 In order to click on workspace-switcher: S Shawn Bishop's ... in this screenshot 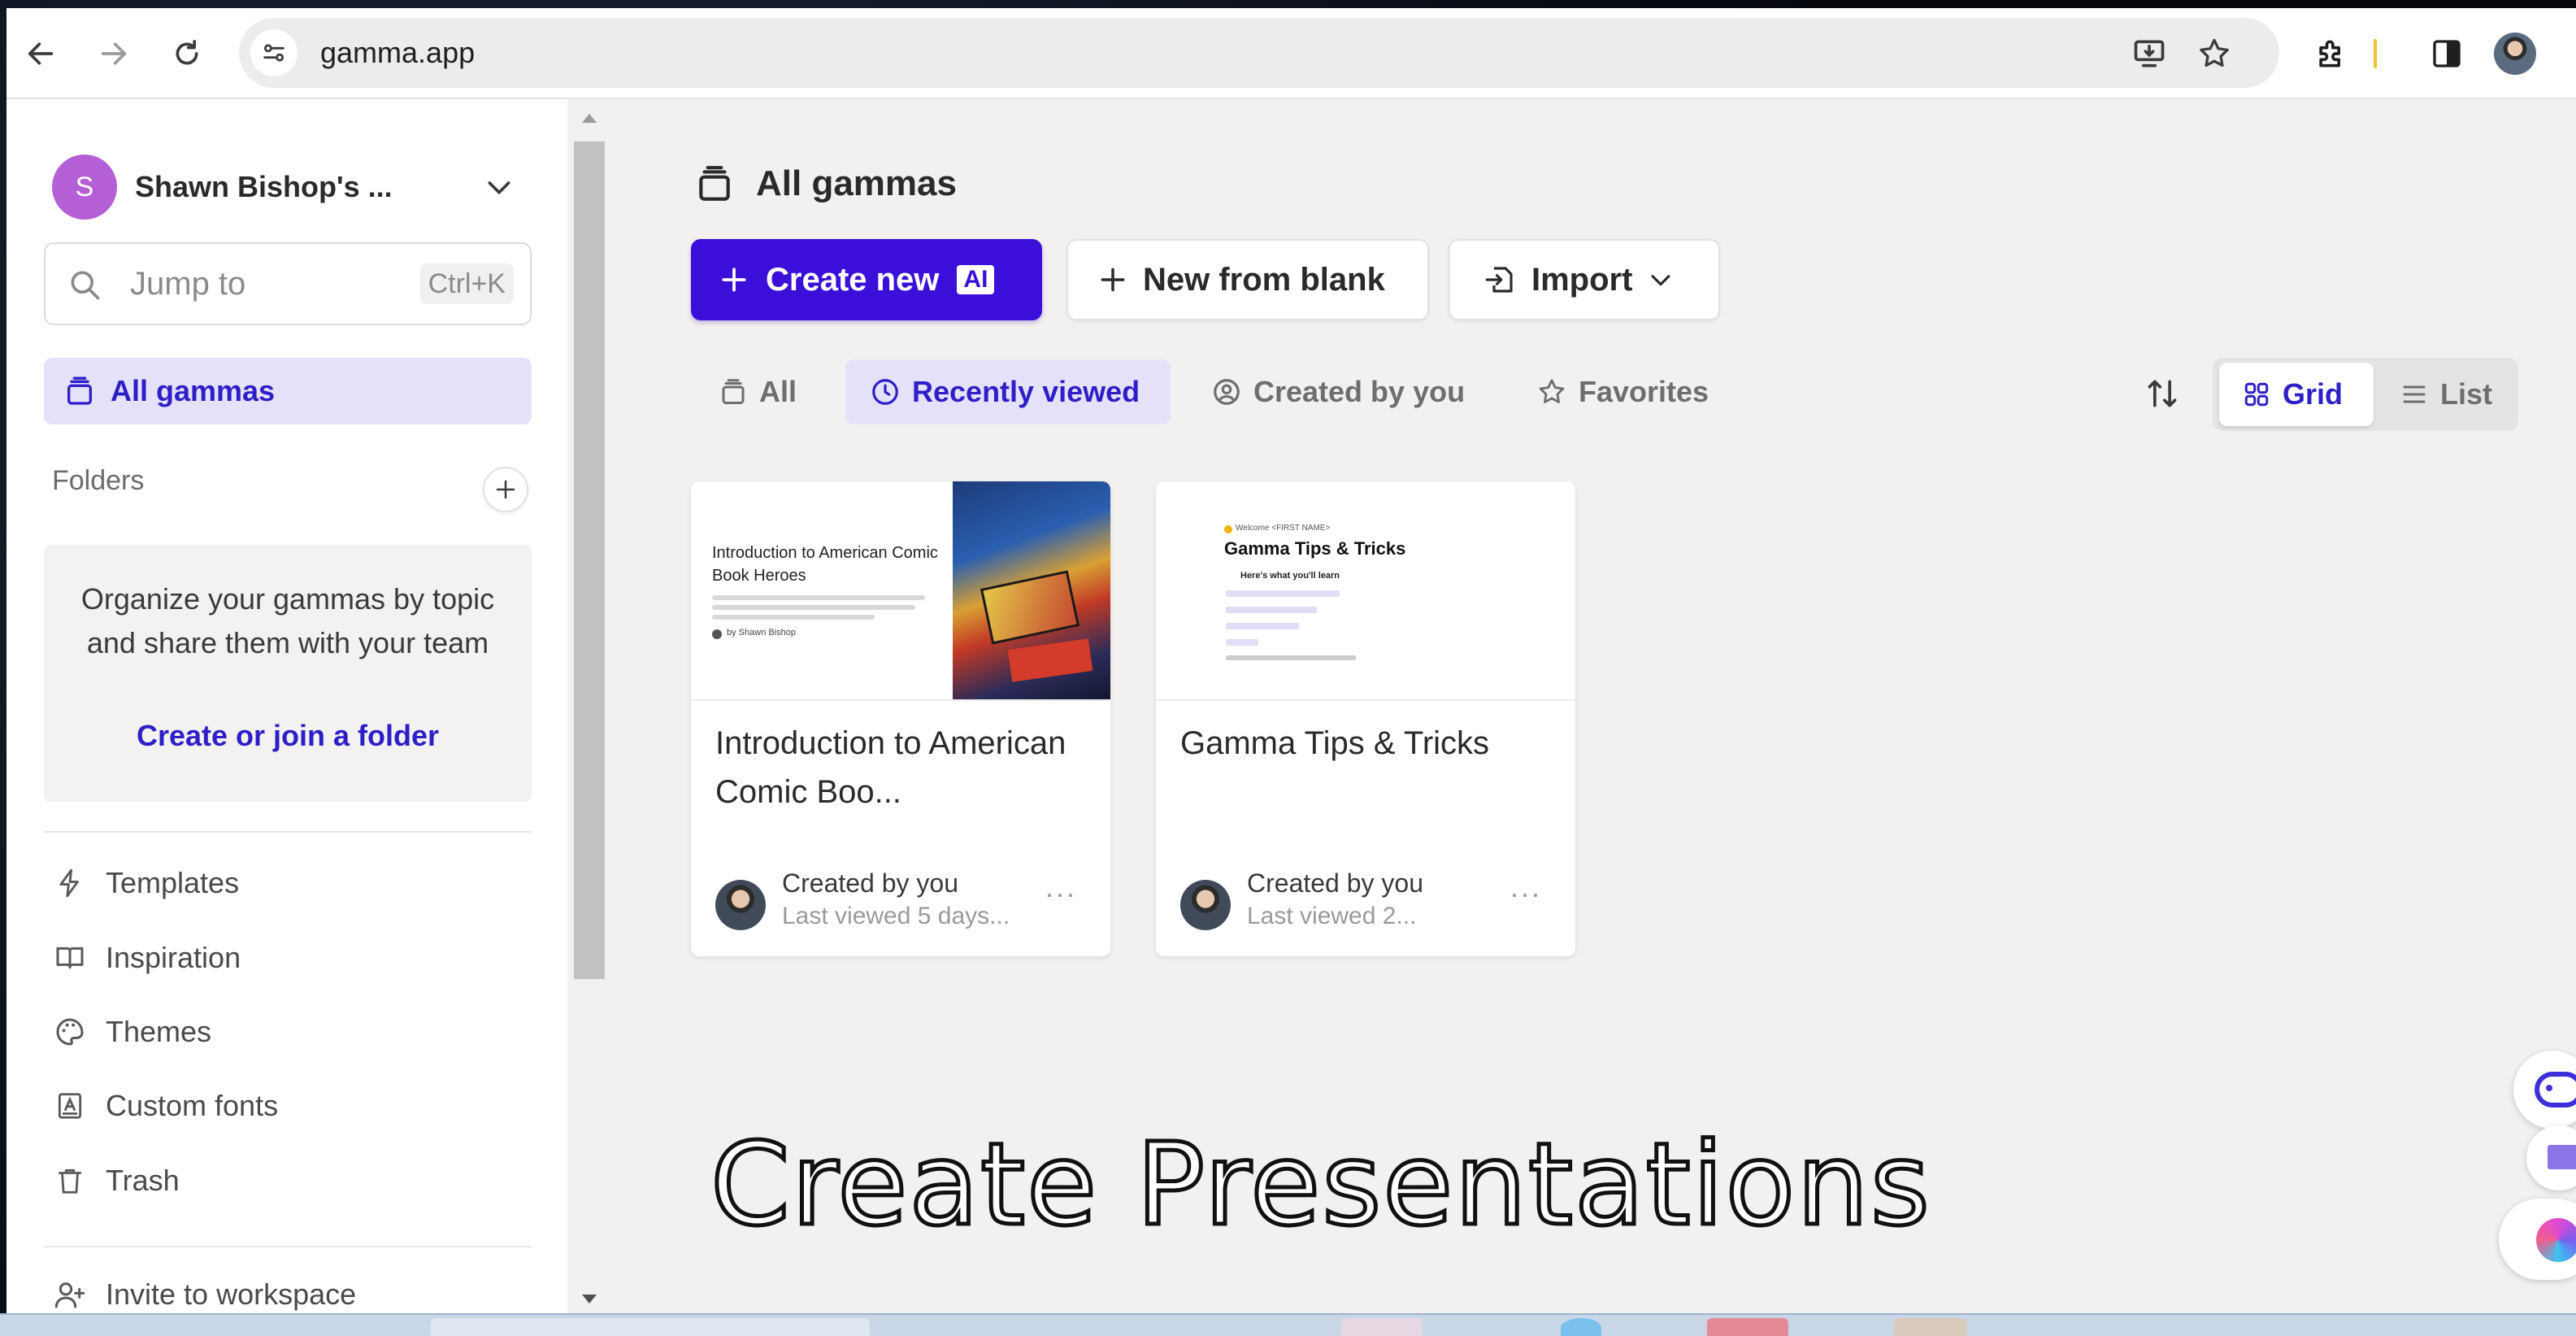, I will do `click(283, 187)`.